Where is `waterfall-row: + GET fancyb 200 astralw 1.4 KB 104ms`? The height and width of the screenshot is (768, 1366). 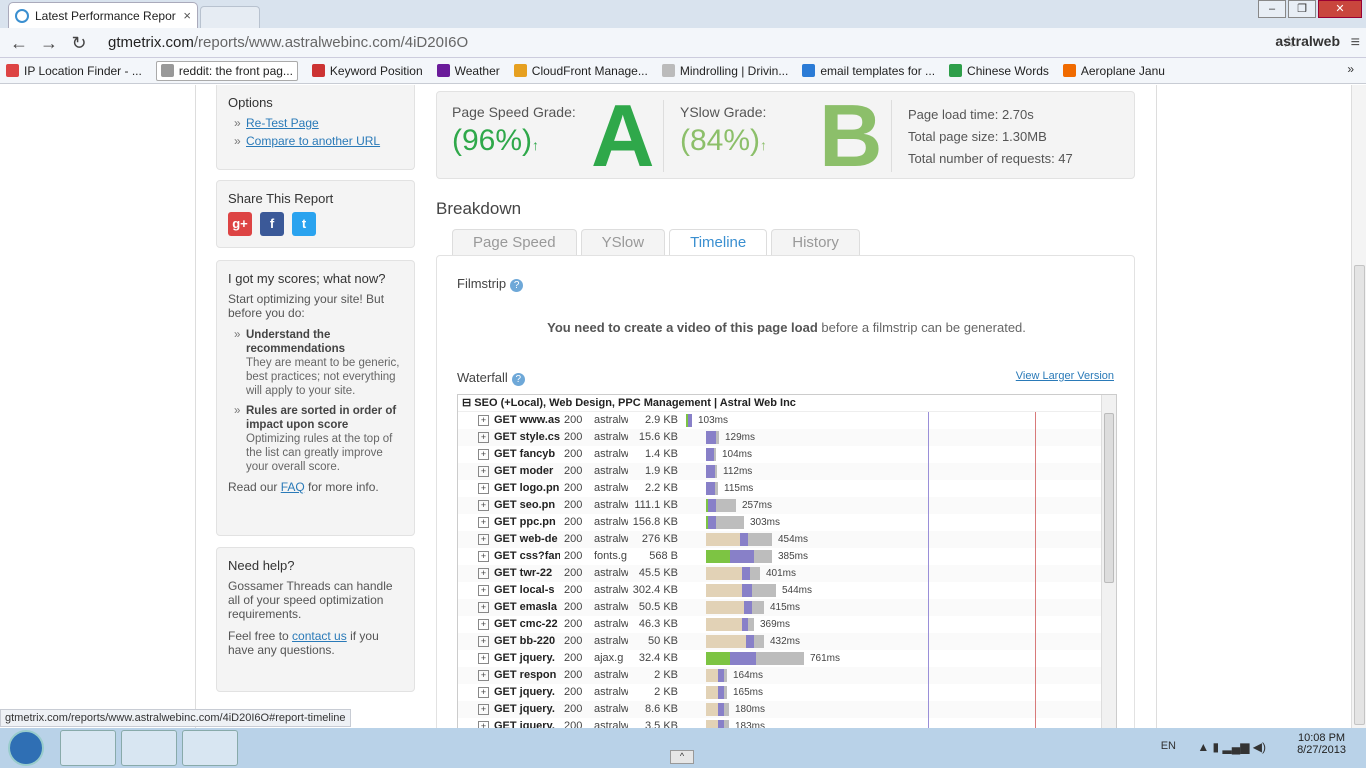
waterfall-row: + GET fancyb 200 astralw 1.4 KB 104ms is located at coordinates (787, 454).